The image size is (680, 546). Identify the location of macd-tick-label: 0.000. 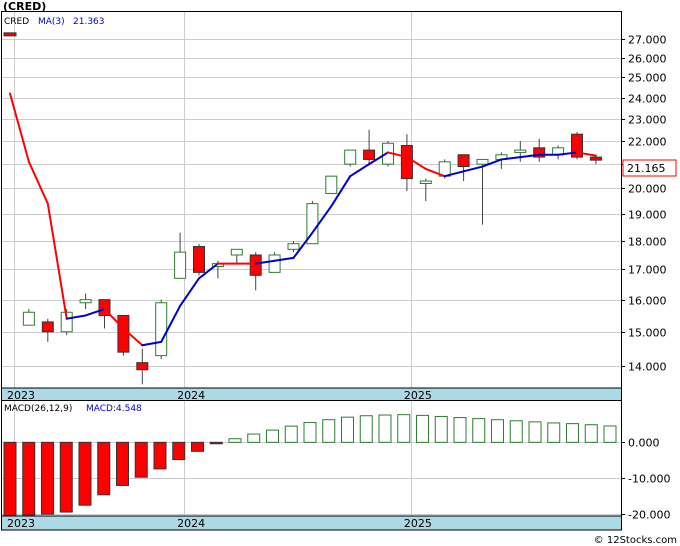
(644, 443).